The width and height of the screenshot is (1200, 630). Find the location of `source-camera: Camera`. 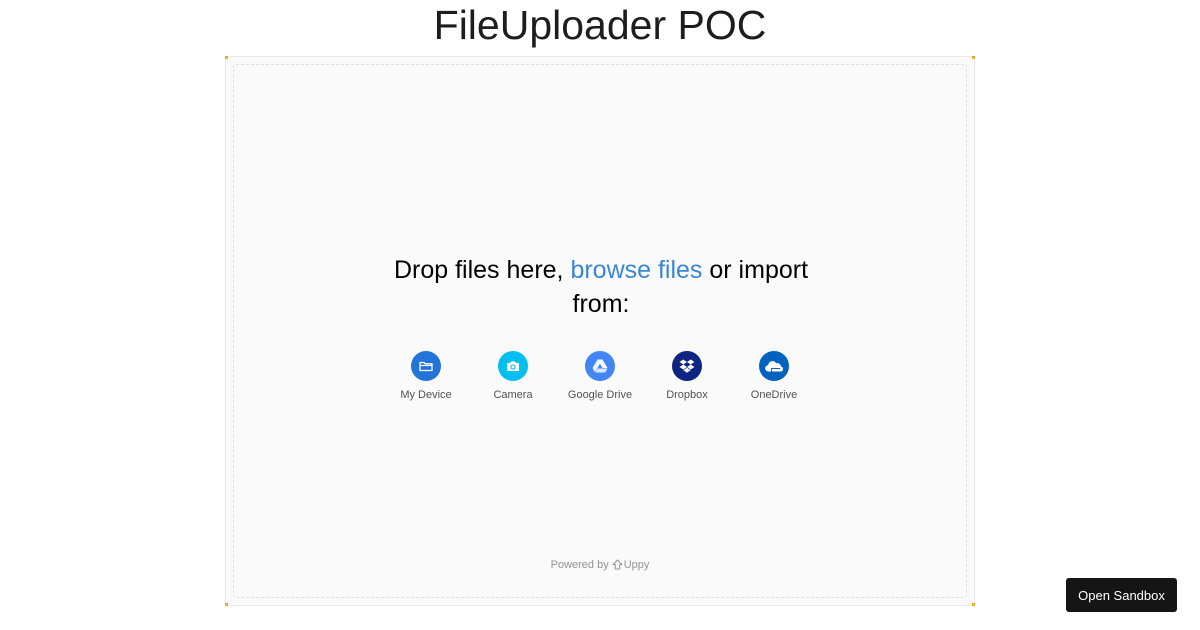

source-camera: Camera is located at coordinates (513, 376).